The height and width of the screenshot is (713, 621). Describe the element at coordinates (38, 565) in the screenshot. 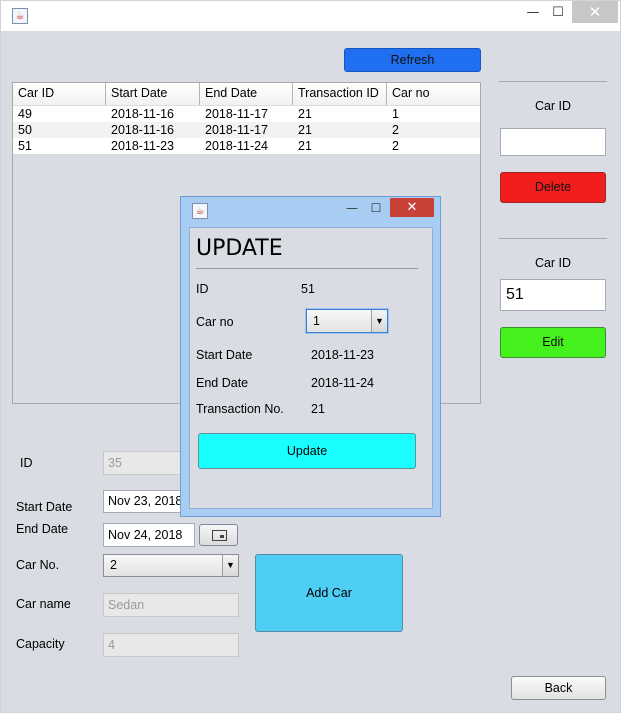

I see `car-no-label: Car No.` at that location.